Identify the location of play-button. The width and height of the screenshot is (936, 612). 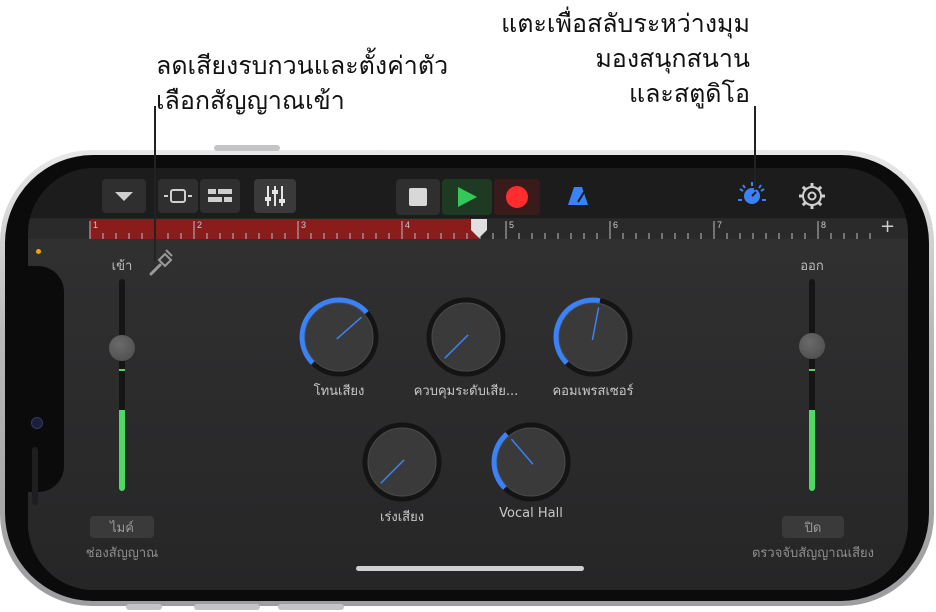
(467, 197).